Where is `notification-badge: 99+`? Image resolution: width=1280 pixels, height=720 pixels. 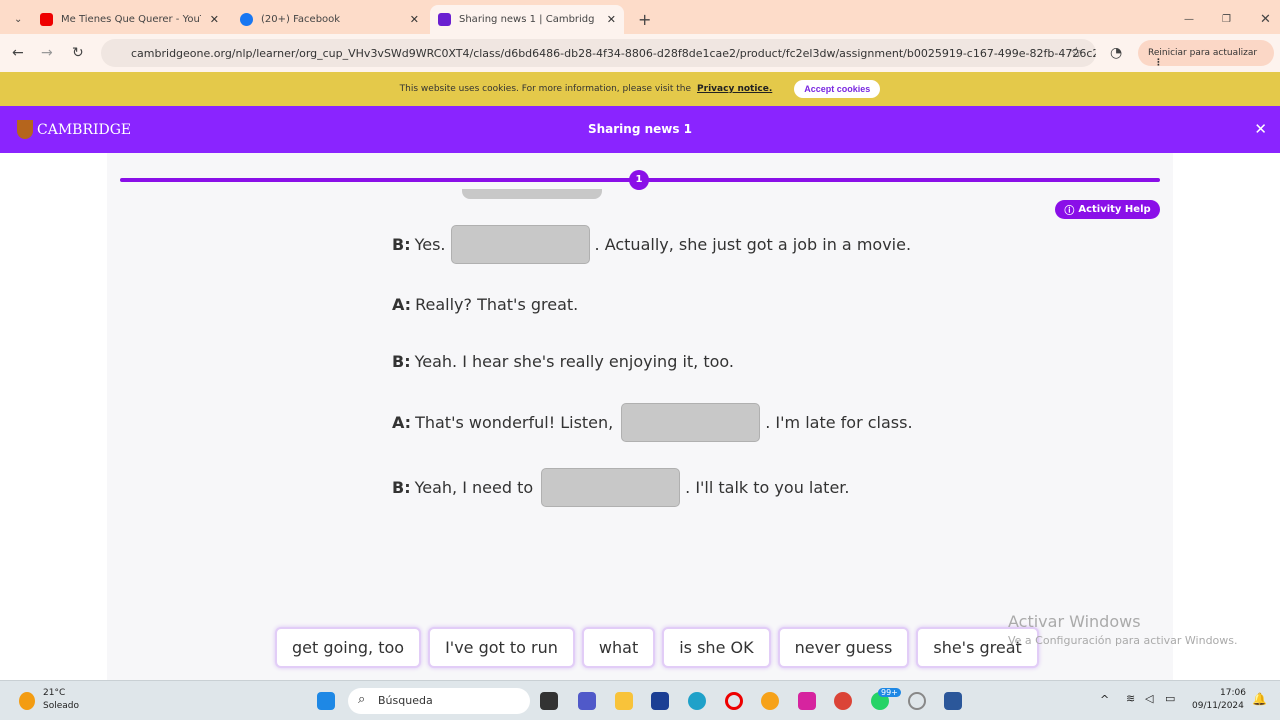 notification-badge: 99+ is located at coordinates (889, 692).